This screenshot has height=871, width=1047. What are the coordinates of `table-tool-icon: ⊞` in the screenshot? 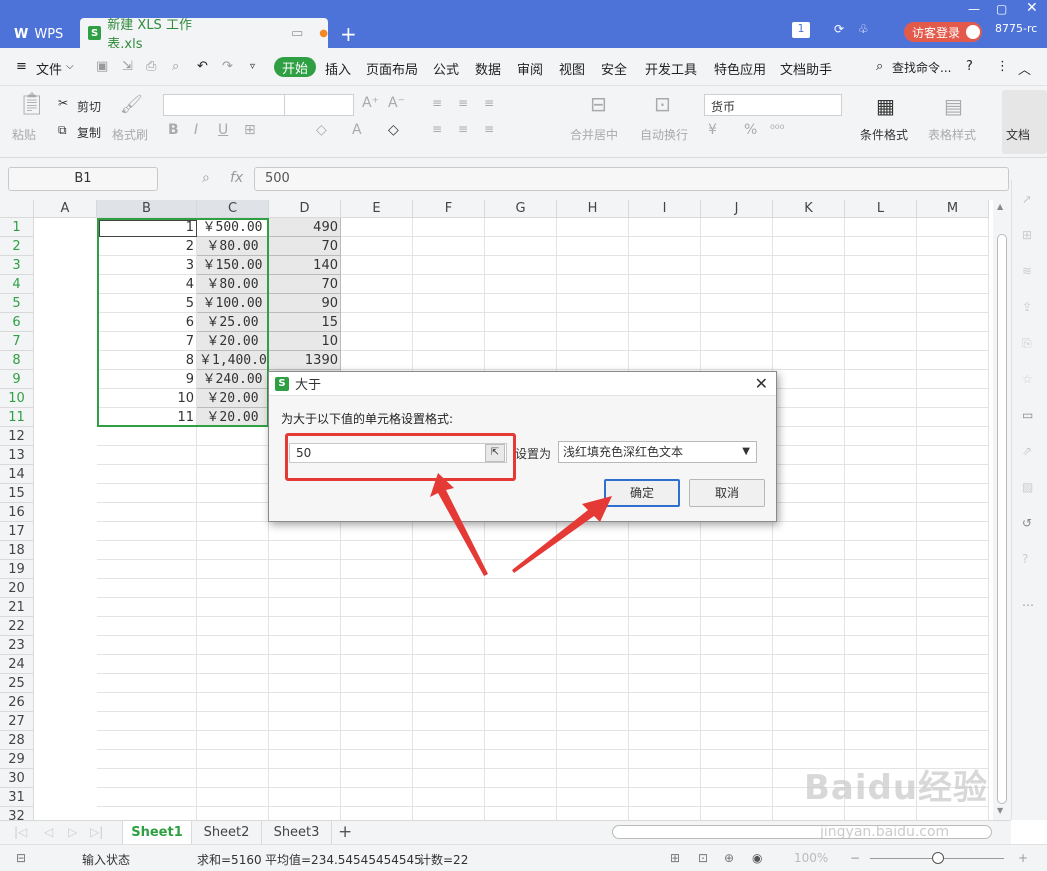 It's located at (1027, 235).